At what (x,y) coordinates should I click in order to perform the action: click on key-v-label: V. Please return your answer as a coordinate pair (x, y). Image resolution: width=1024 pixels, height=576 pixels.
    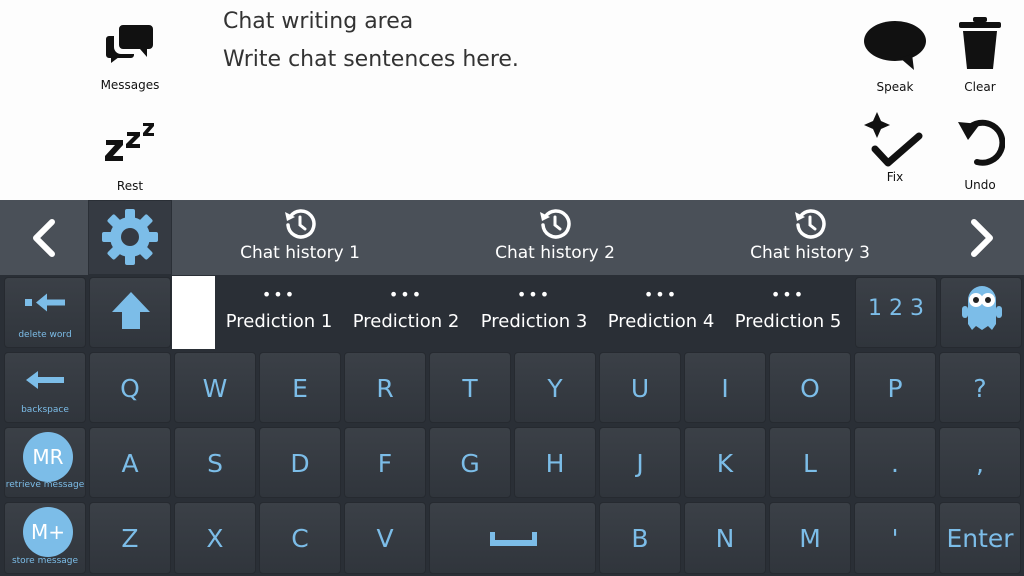
    Looking at the image, I should click on (385, 538).